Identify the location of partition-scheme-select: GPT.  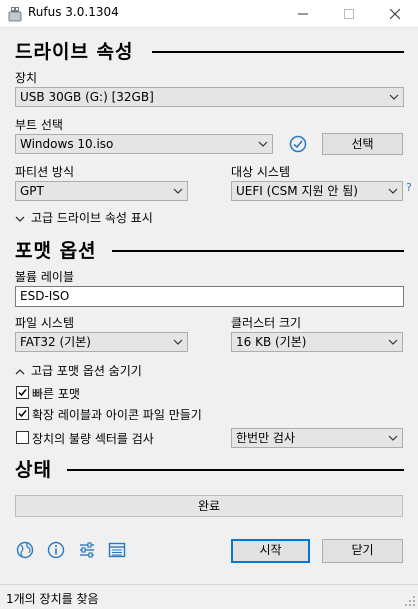
(101, 191).